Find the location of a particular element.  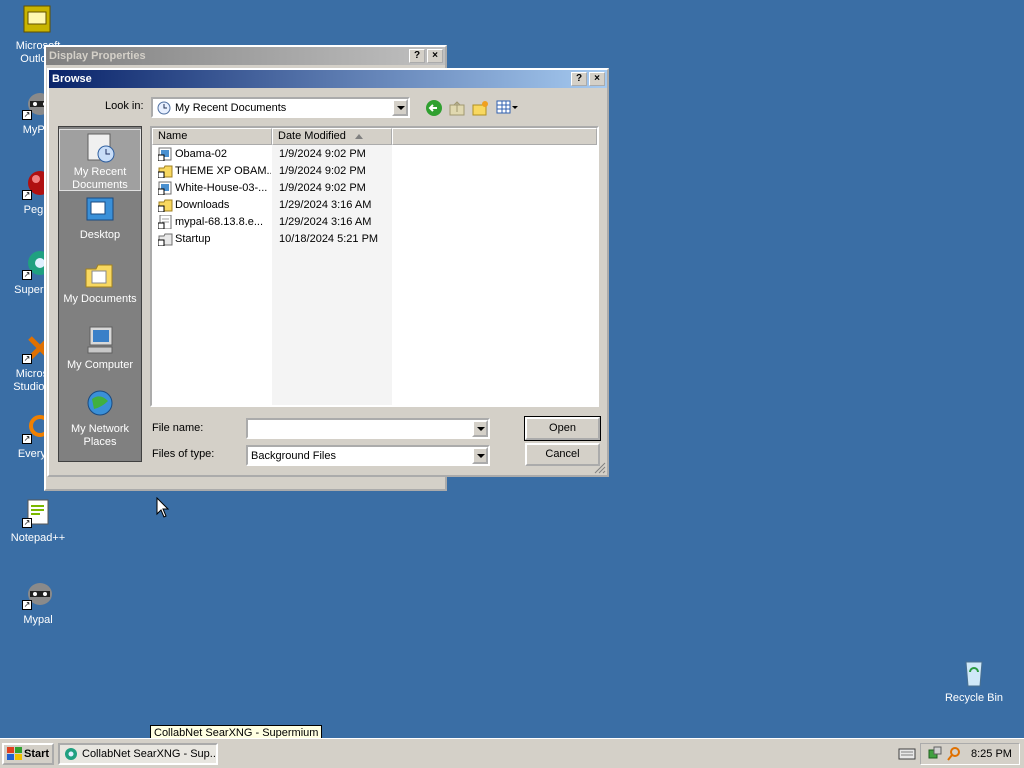

desktop-icon is located at coordinates (100, 211).